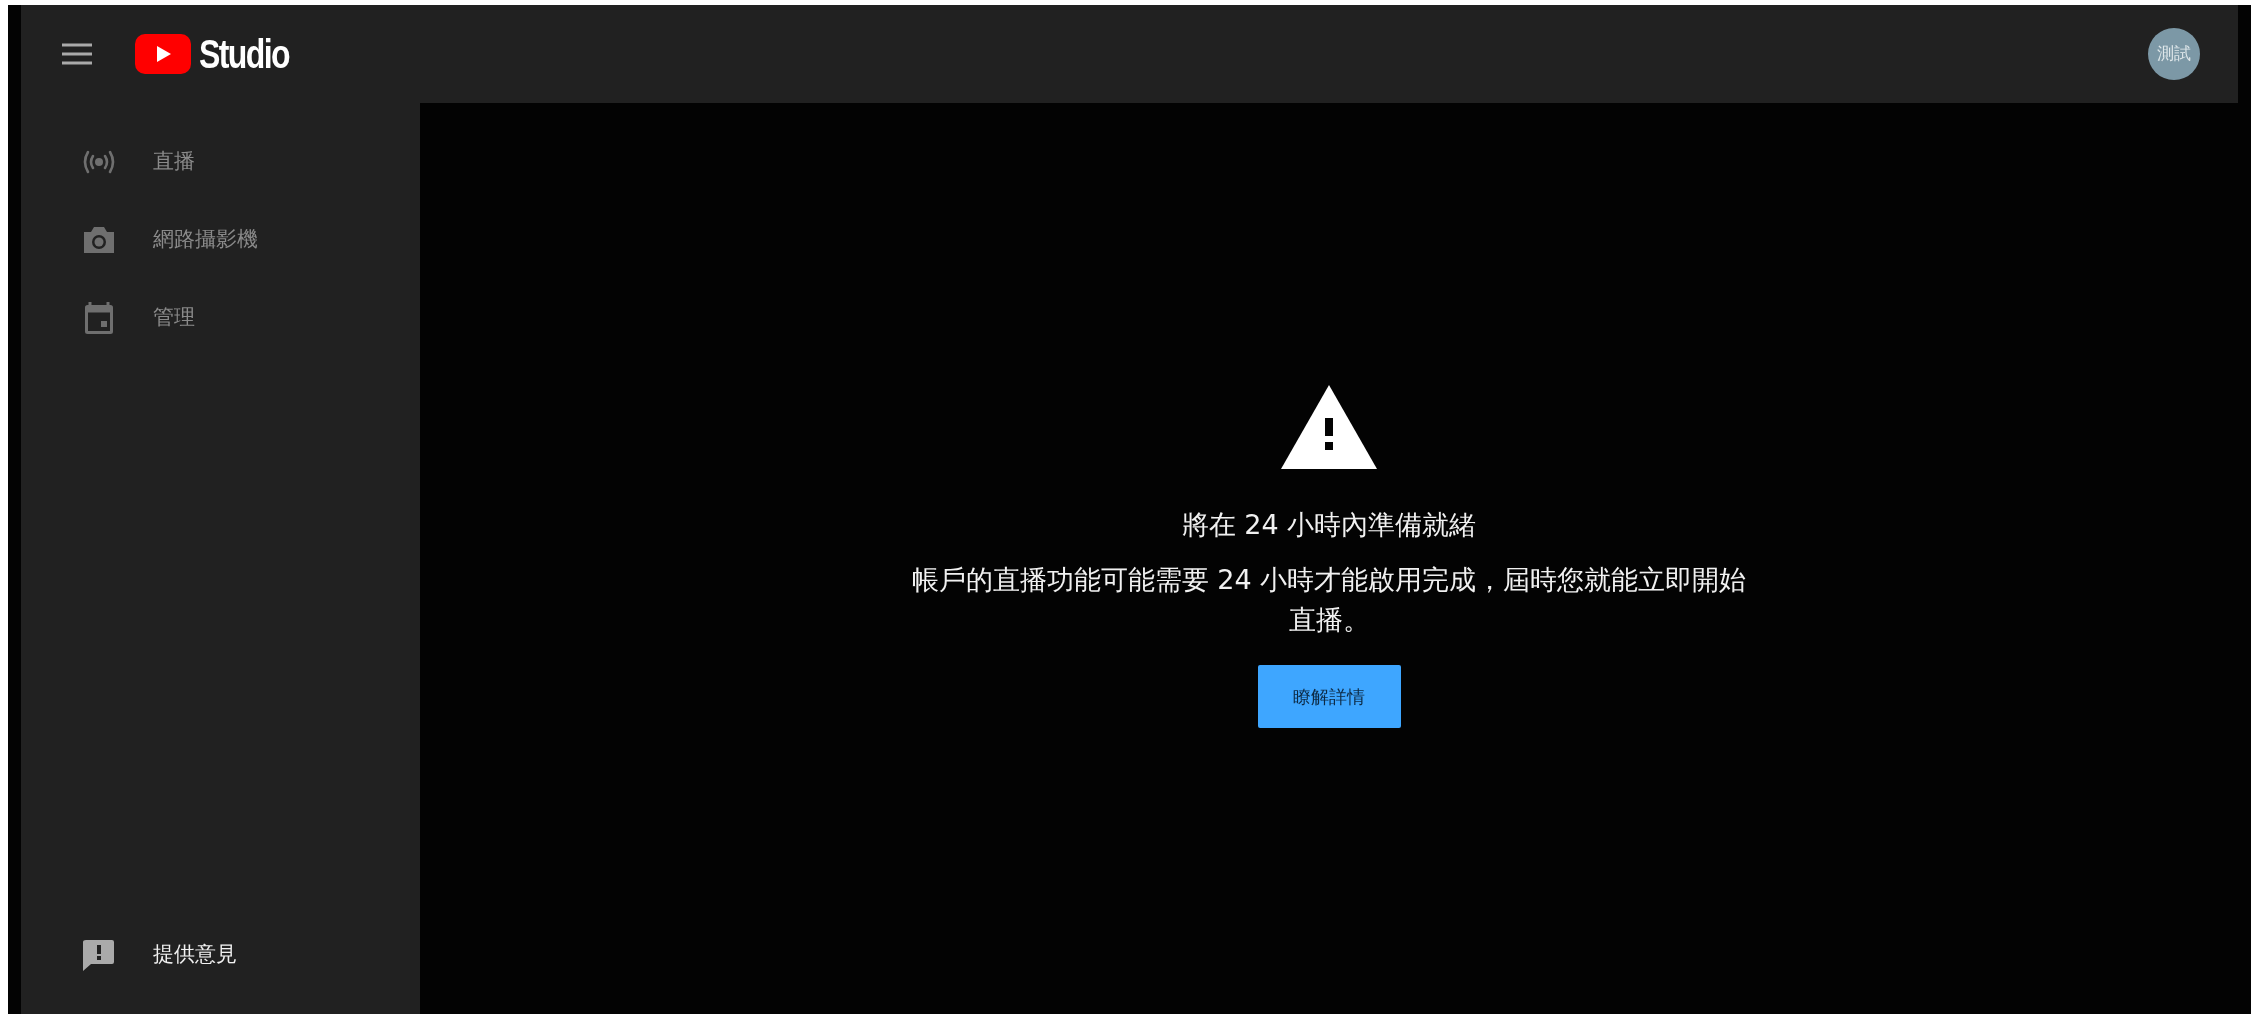  Describe the element at coordinates (99, 955) in the screenshot. I see `feedback-icon` at that location.